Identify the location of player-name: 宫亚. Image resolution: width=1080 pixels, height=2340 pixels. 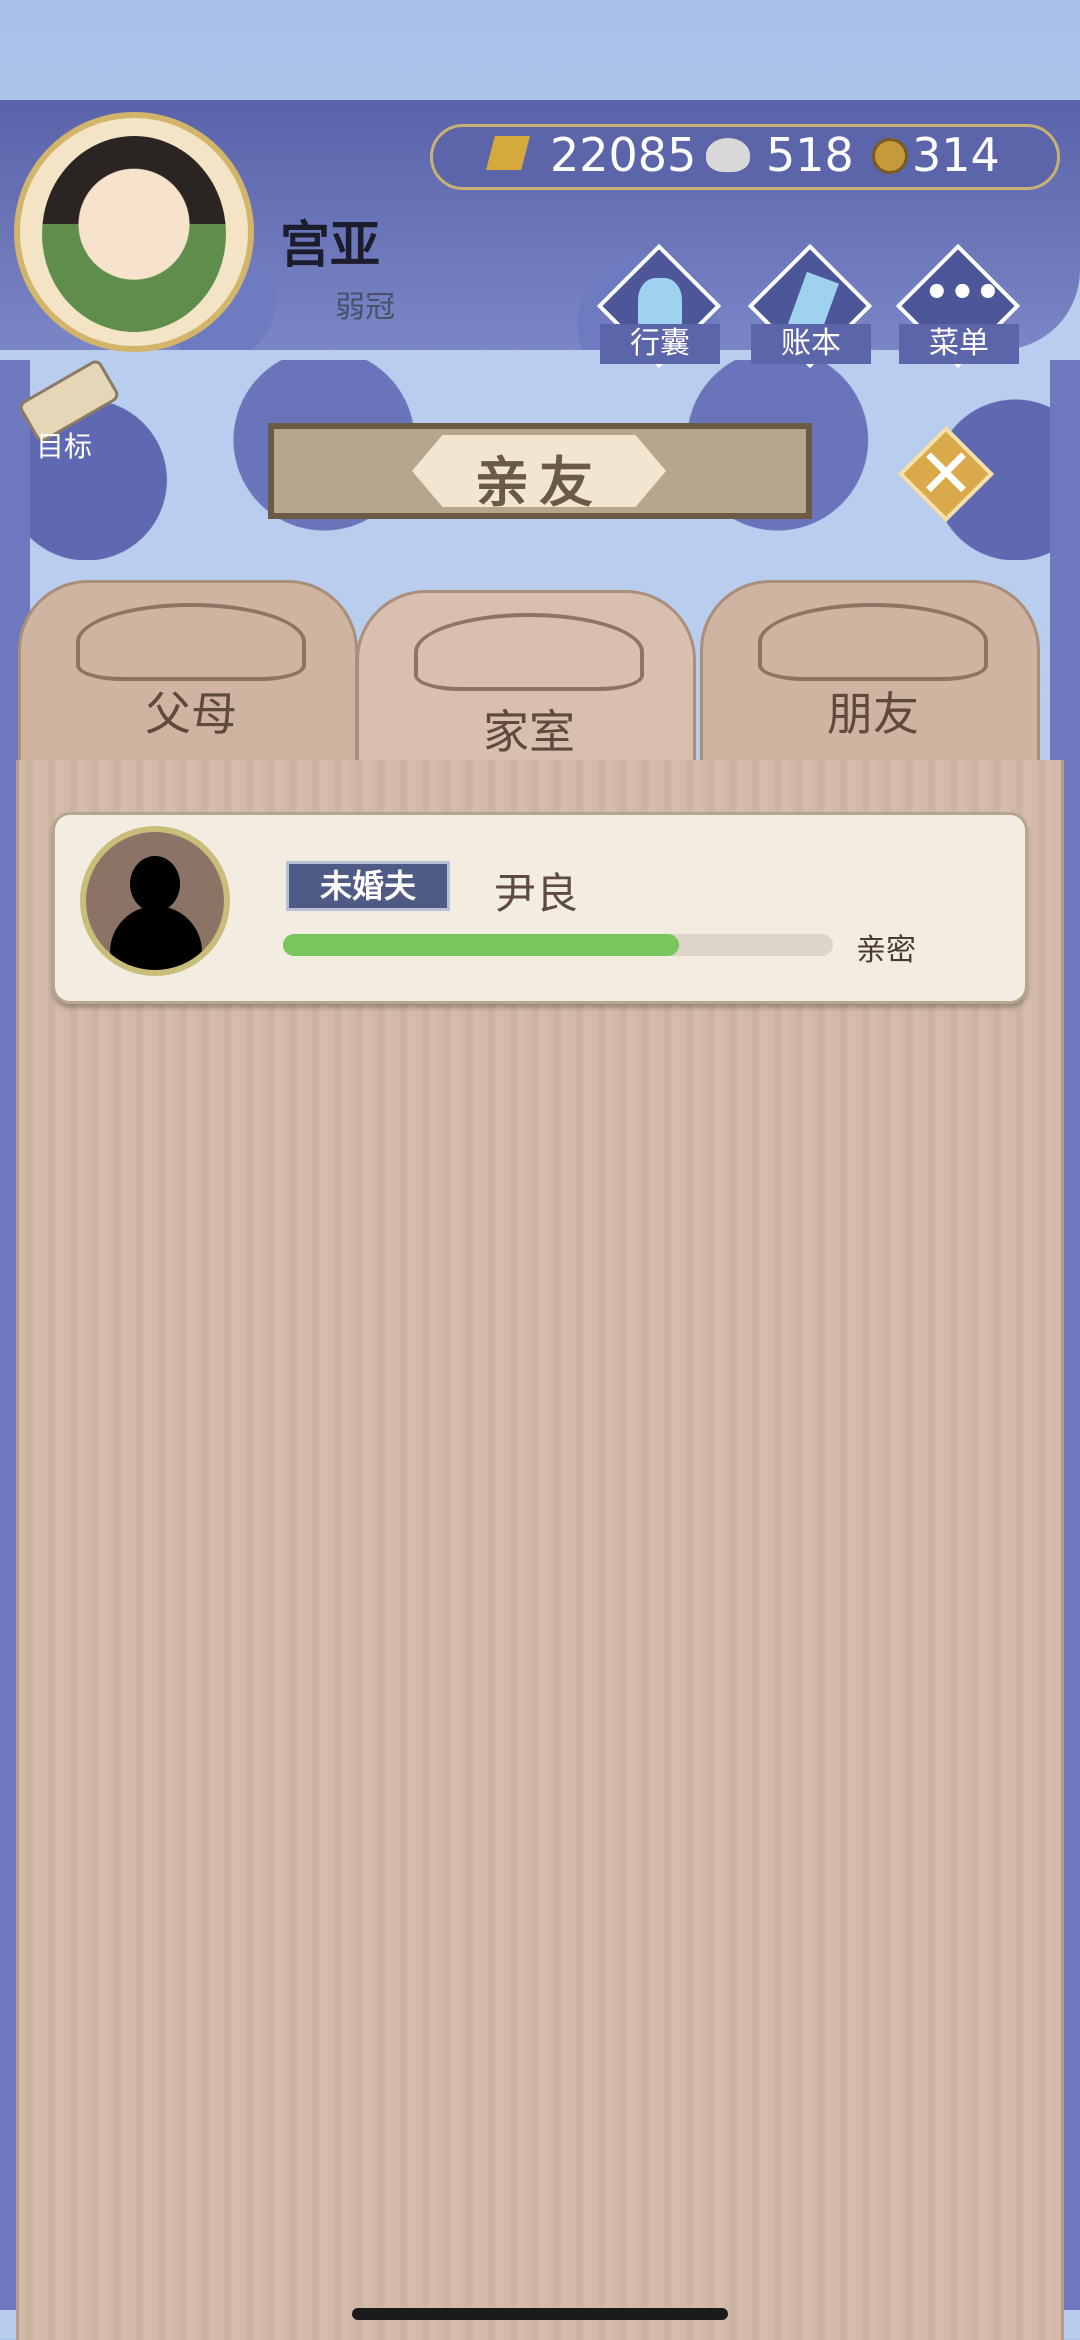
(330, 245).